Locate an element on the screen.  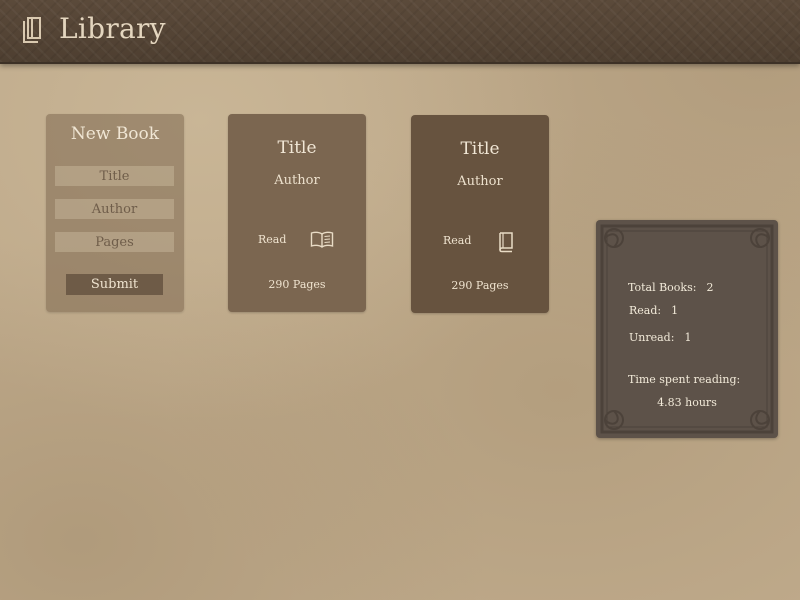
app-header: Library is located at coordinates (400, 32).